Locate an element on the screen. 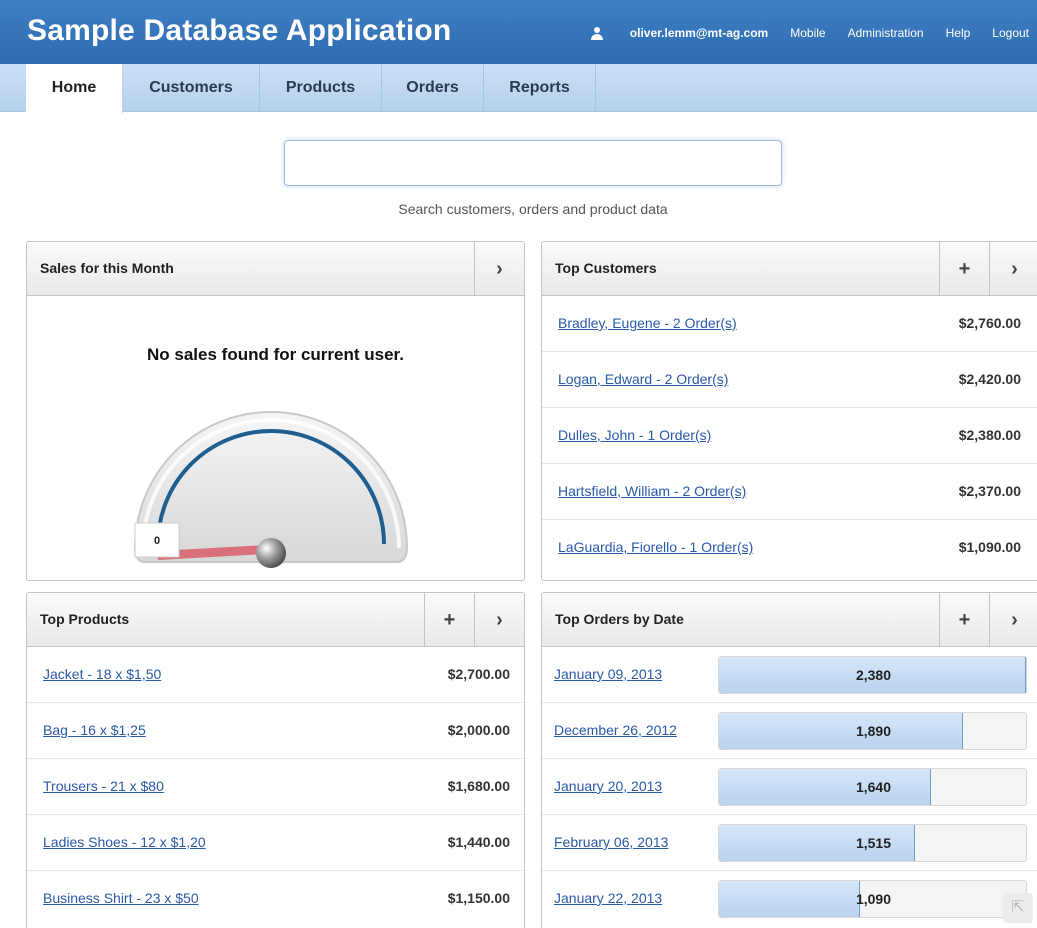 The height and width of the screenshot is (928, 1037). customer-amount: $2,370.00 is located at coordinates (989, 491).